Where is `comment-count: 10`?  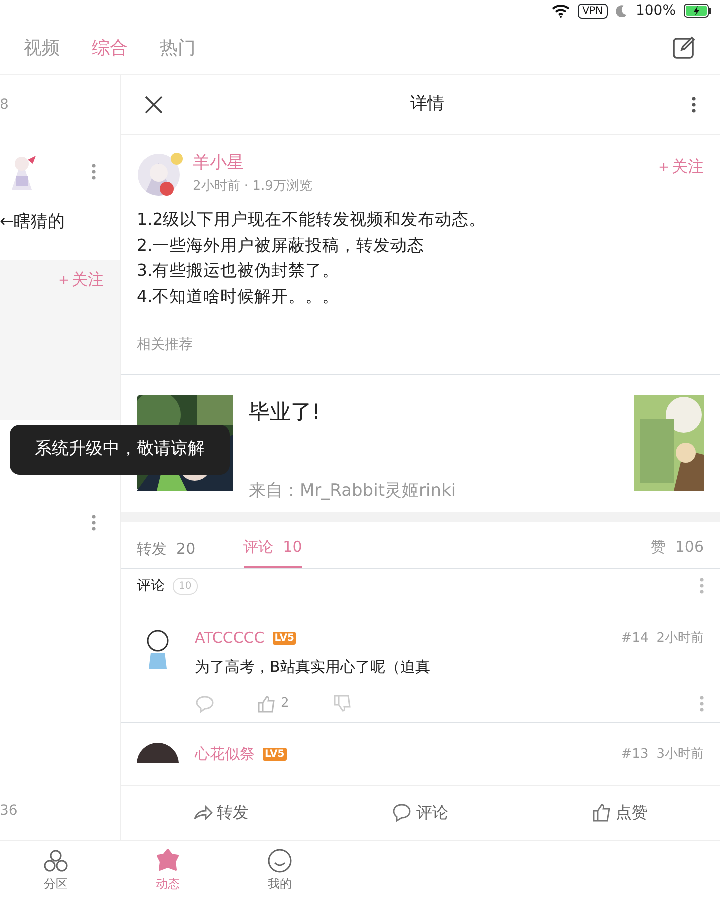 comment-count: 10 is located at coordinates (185, 586).